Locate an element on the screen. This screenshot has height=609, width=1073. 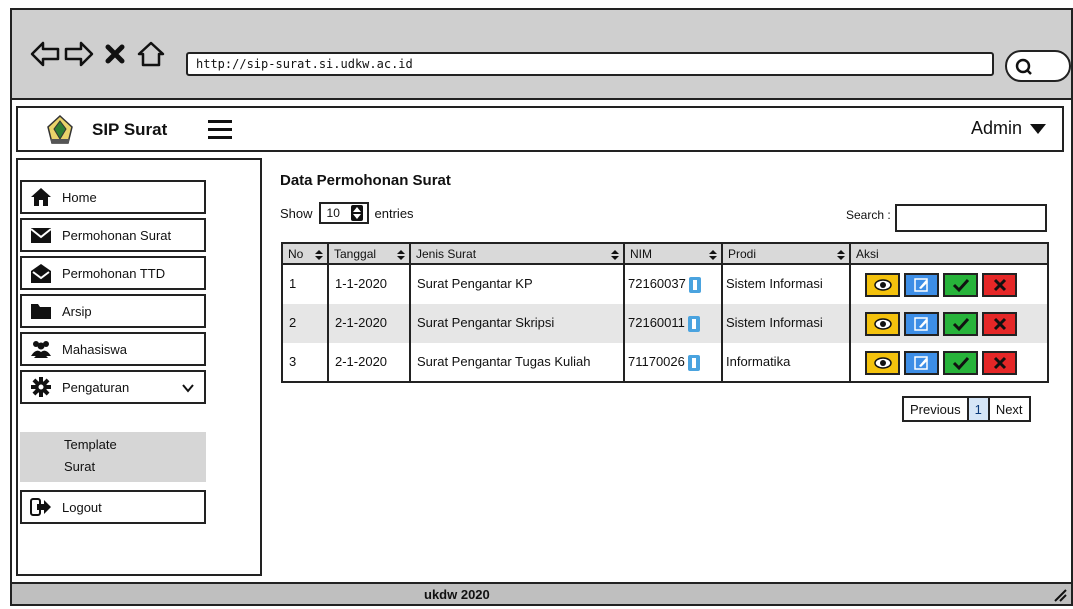
hamburger-menu-icon is located at coordinates (220, 130).